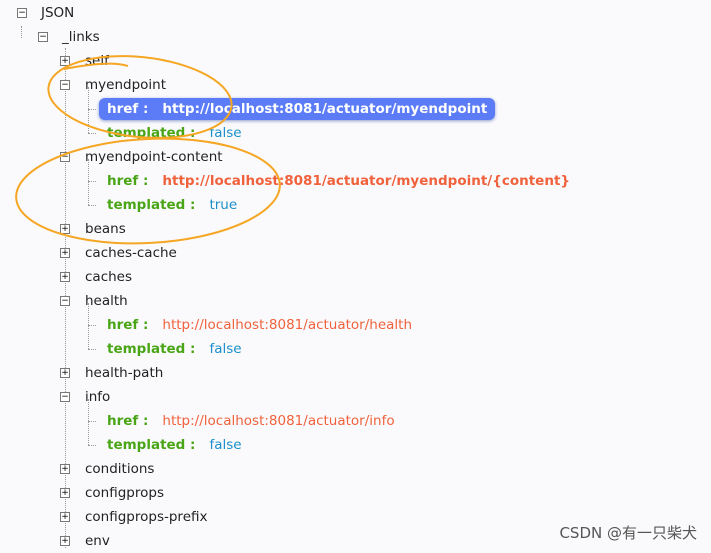 The image size is (711, 553). What do you see at coordinates (85, 397) in the screenshot?
I see `tree-node: − info` at bounding box center [85, 397].